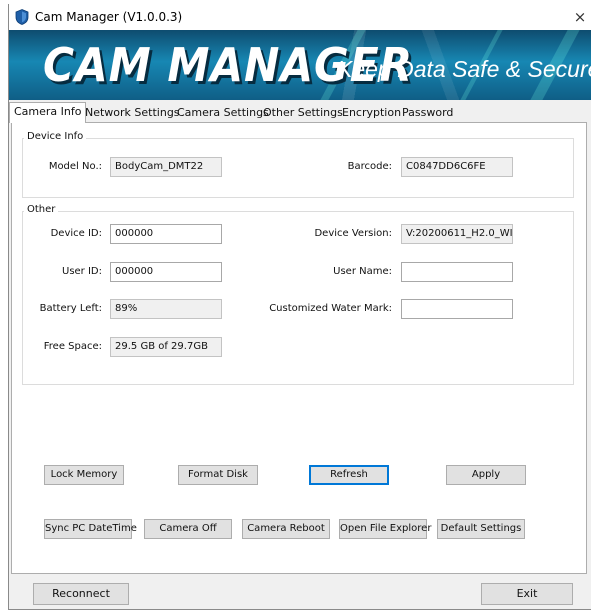 Image resolution: width=591 pixels, height=610 pixels. I want to click on other-title: Other, so click(41, 209).